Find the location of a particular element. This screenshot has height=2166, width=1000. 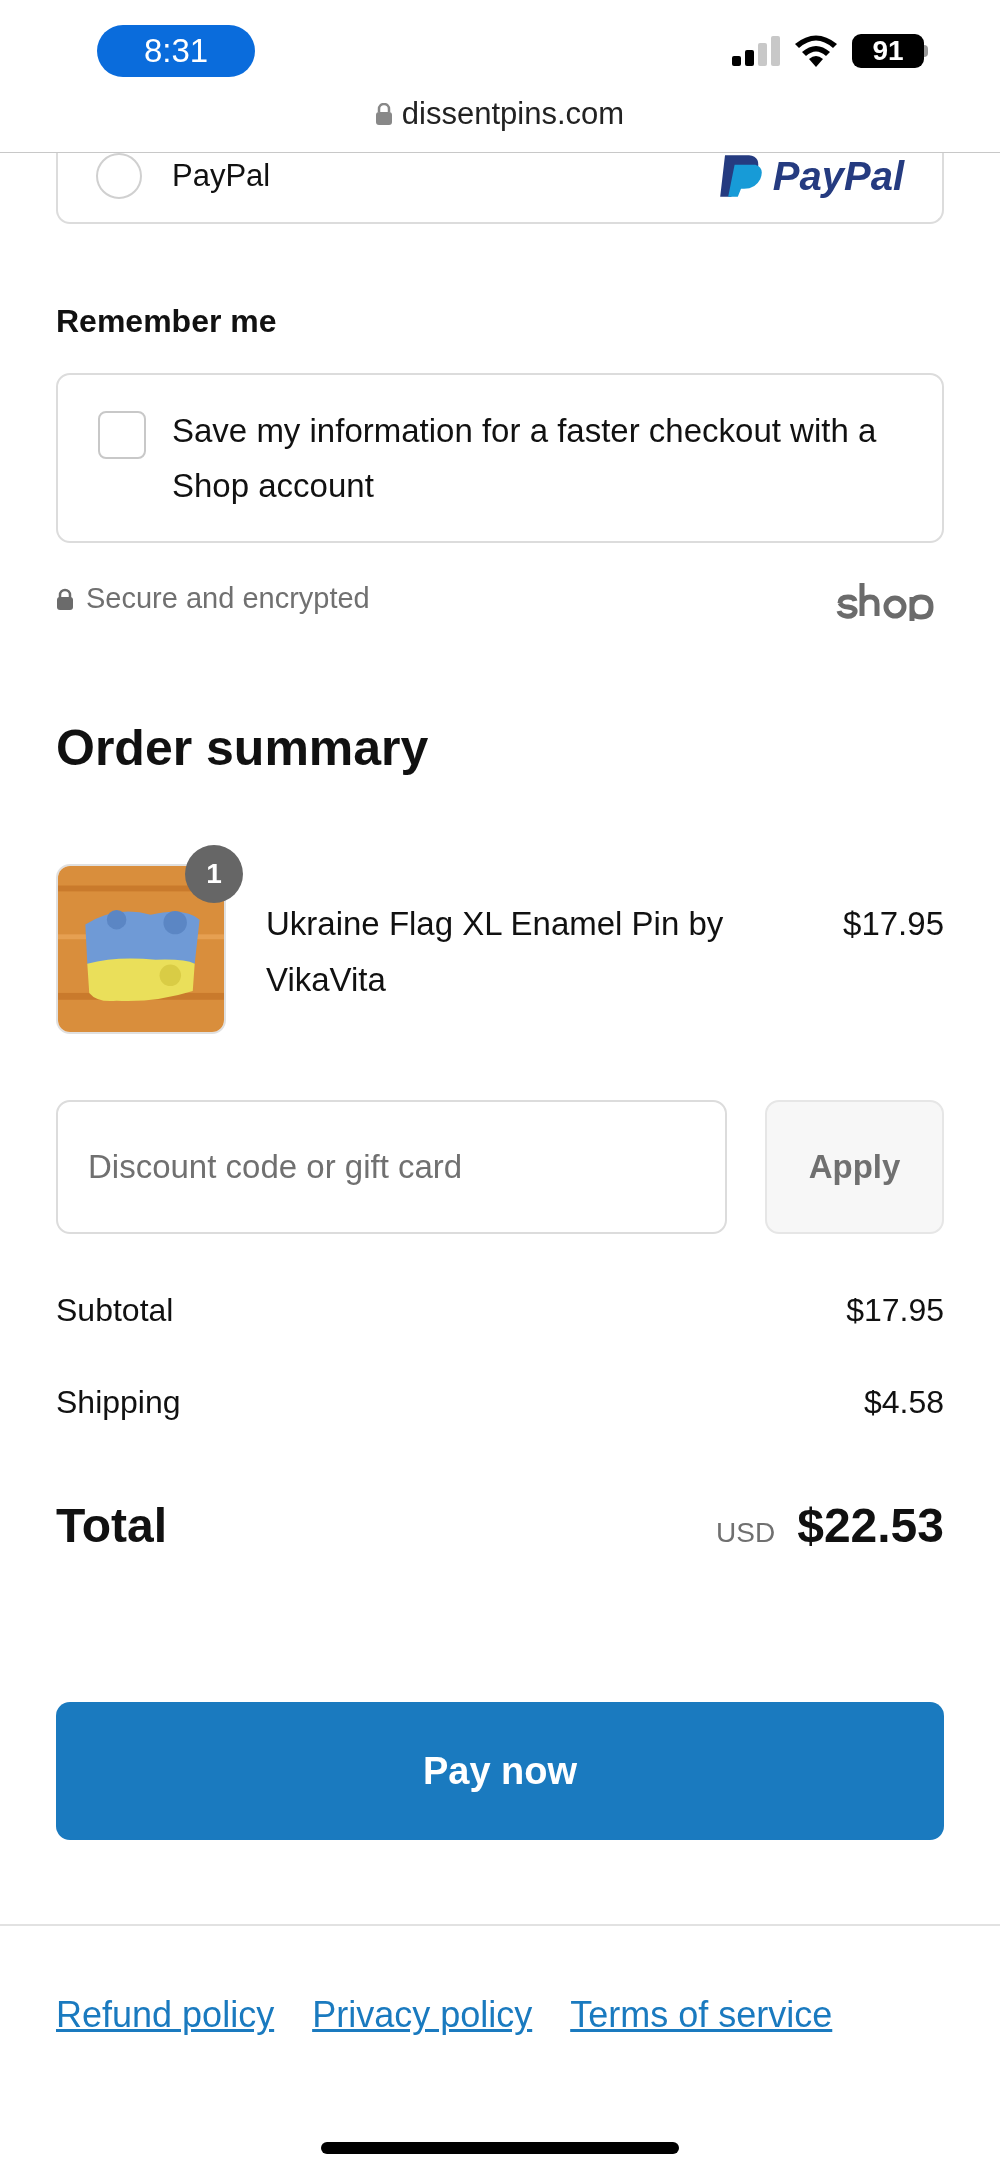

paypal-wordmark: PayPal is located at coordinates (838, 176).